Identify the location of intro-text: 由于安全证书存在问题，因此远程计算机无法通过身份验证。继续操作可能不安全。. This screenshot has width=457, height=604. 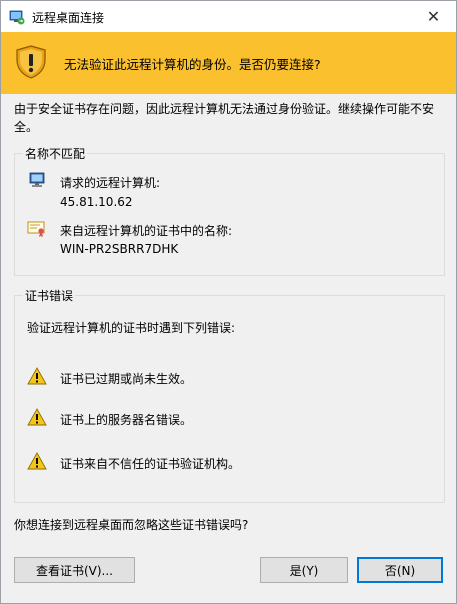
(224, 118).